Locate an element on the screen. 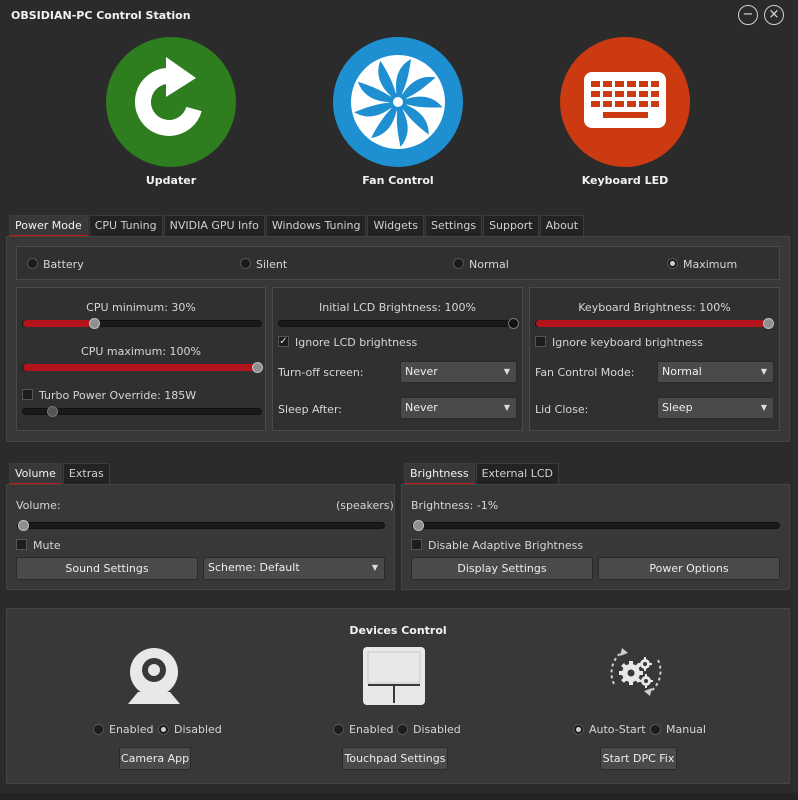 The width and height of the screenshot is (798, 800). tab-external-lcd: External LCD is located at coordinates (517, 474).